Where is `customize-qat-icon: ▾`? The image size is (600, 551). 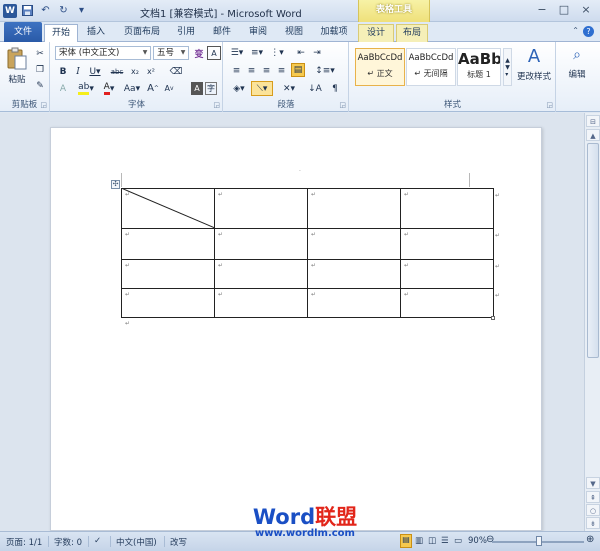
customize-qat-icon: ▾ is located at coordinates (81, 10).